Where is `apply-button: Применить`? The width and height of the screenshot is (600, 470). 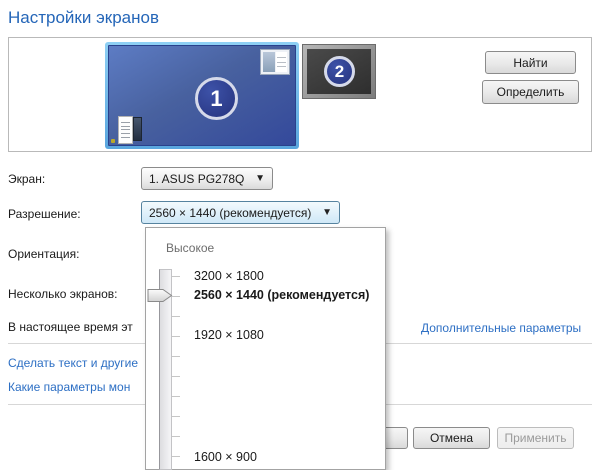 apply-button: Применить is located at coordinates (535, 438).